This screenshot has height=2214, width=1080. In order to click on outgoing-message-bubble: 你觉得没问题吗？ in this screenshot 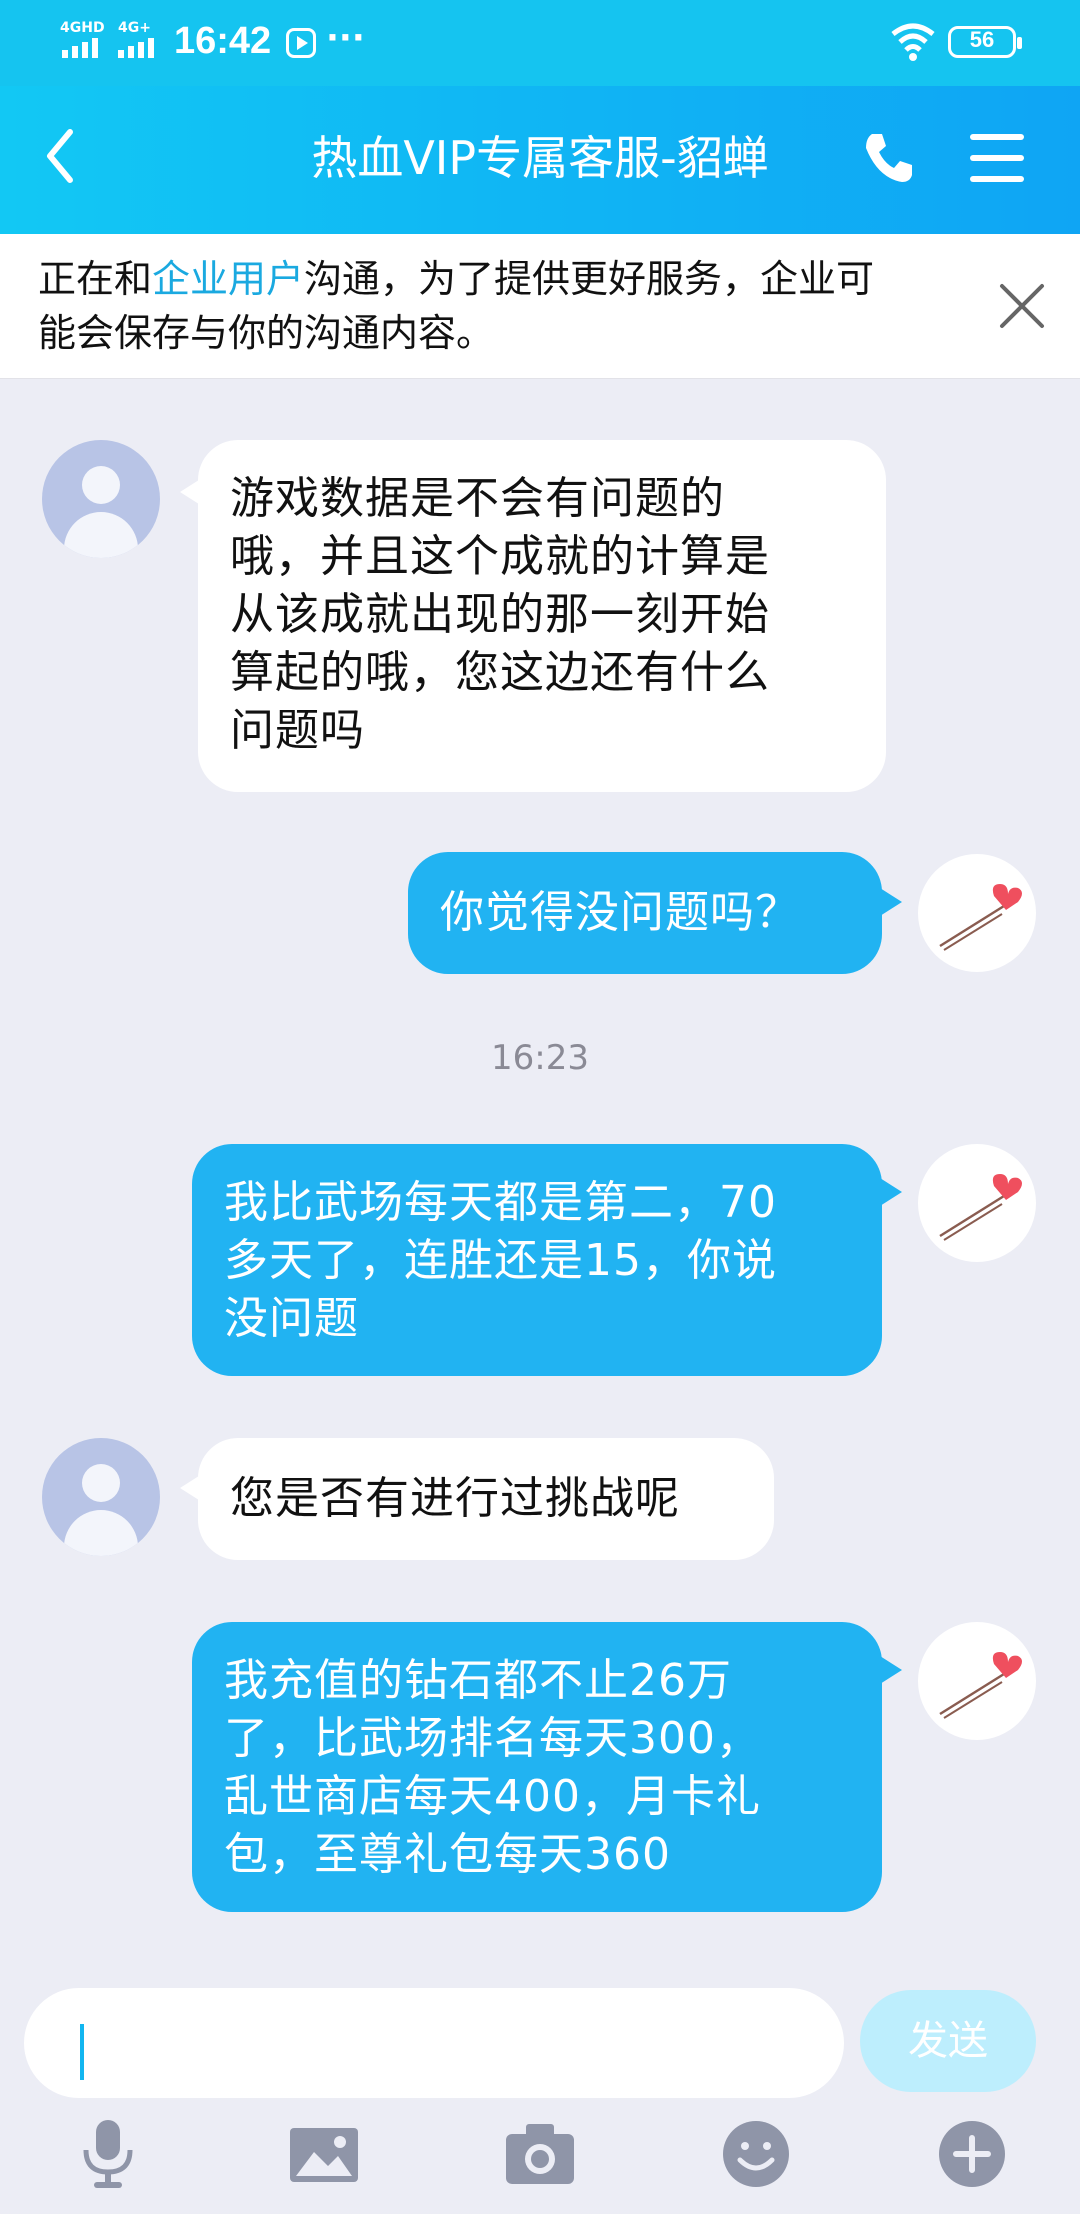, I will do `click(645, 913)`.